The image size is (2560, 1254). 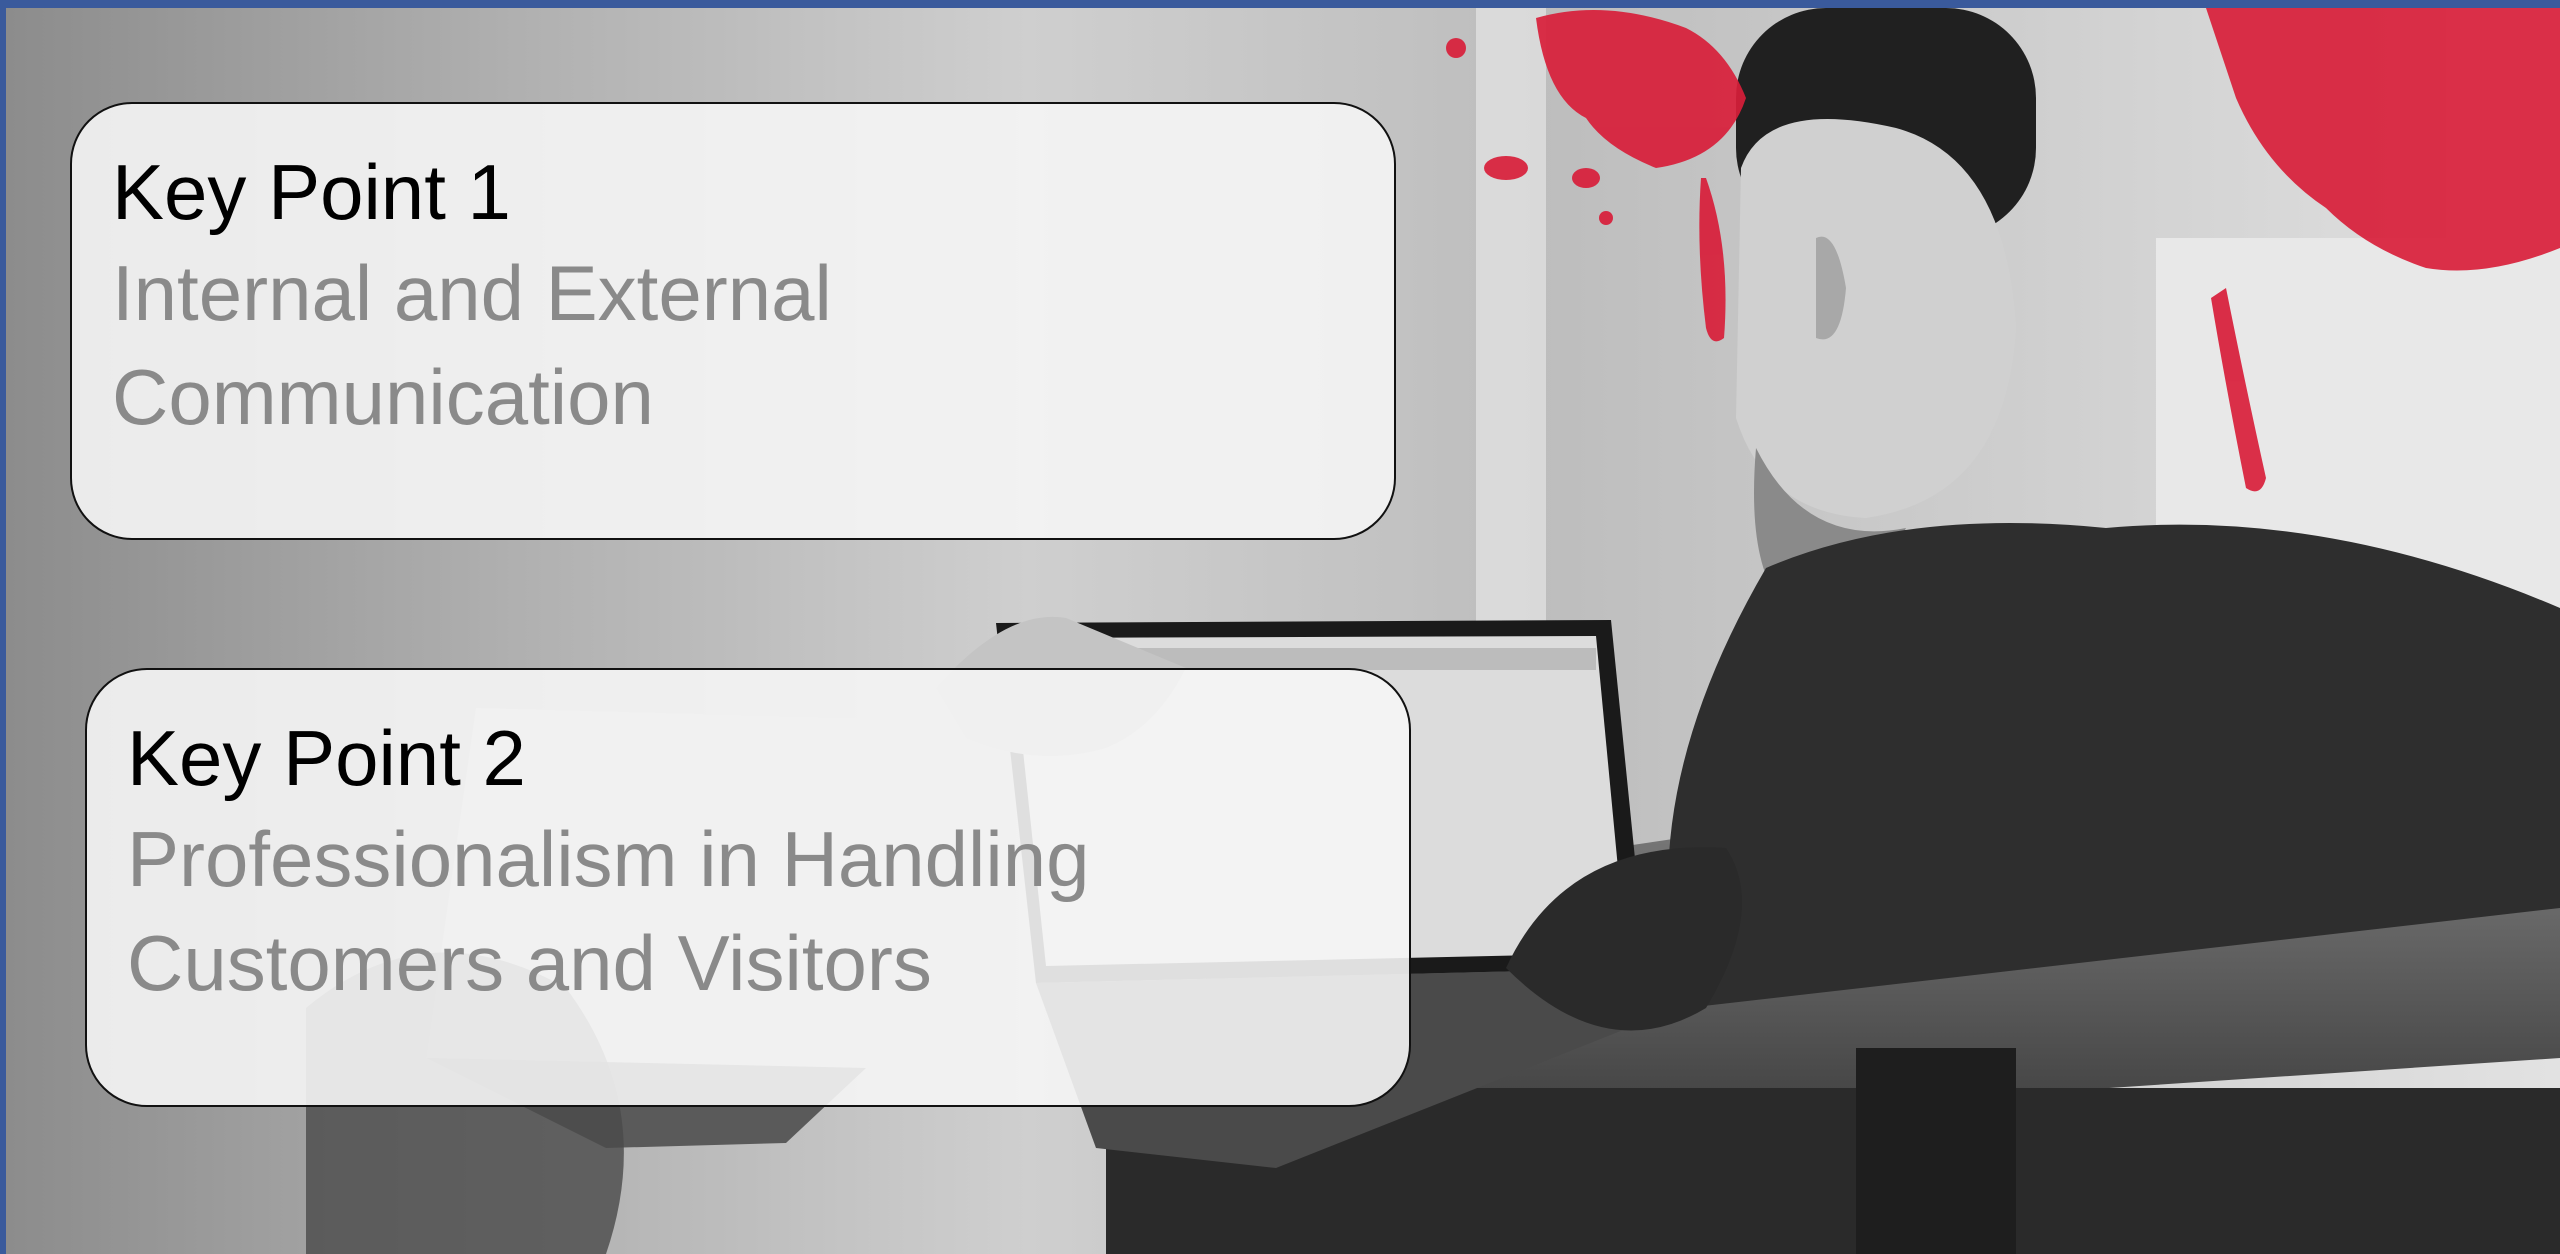 I want to click on key-point-2-title: Key Point 2, so click(x=326, y=758).